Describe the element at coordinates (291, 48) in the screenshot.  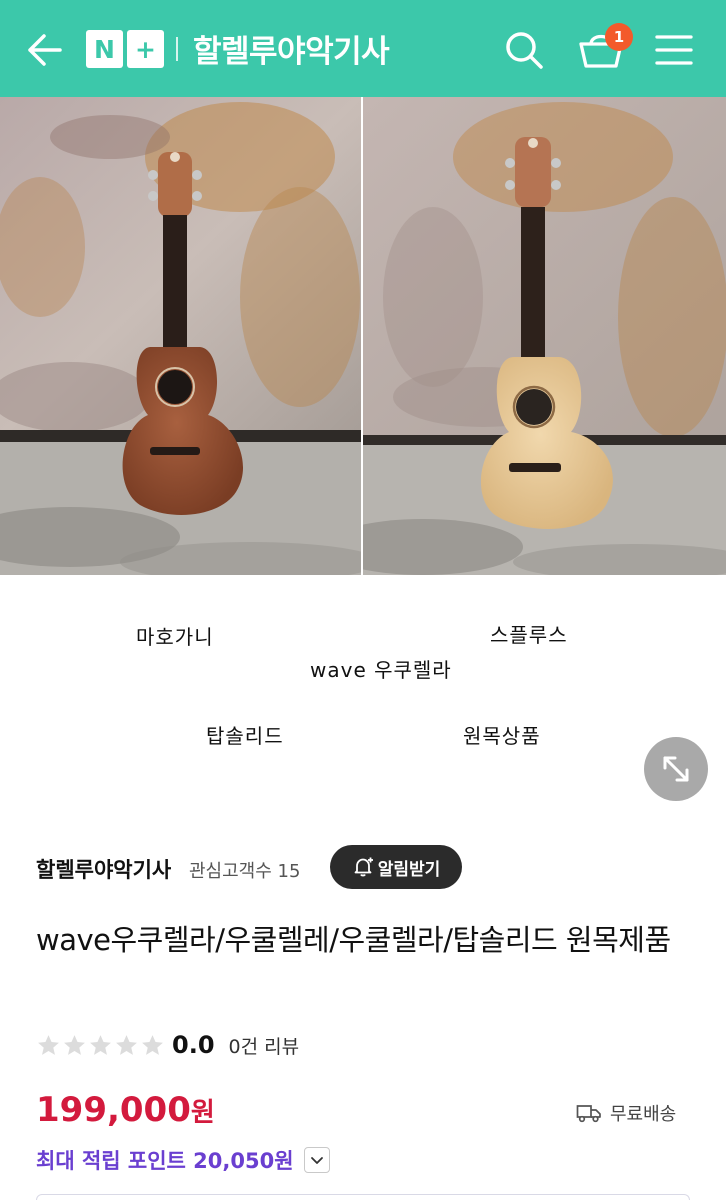
I see `header-store-name: 할렐루야악기사` at that location.